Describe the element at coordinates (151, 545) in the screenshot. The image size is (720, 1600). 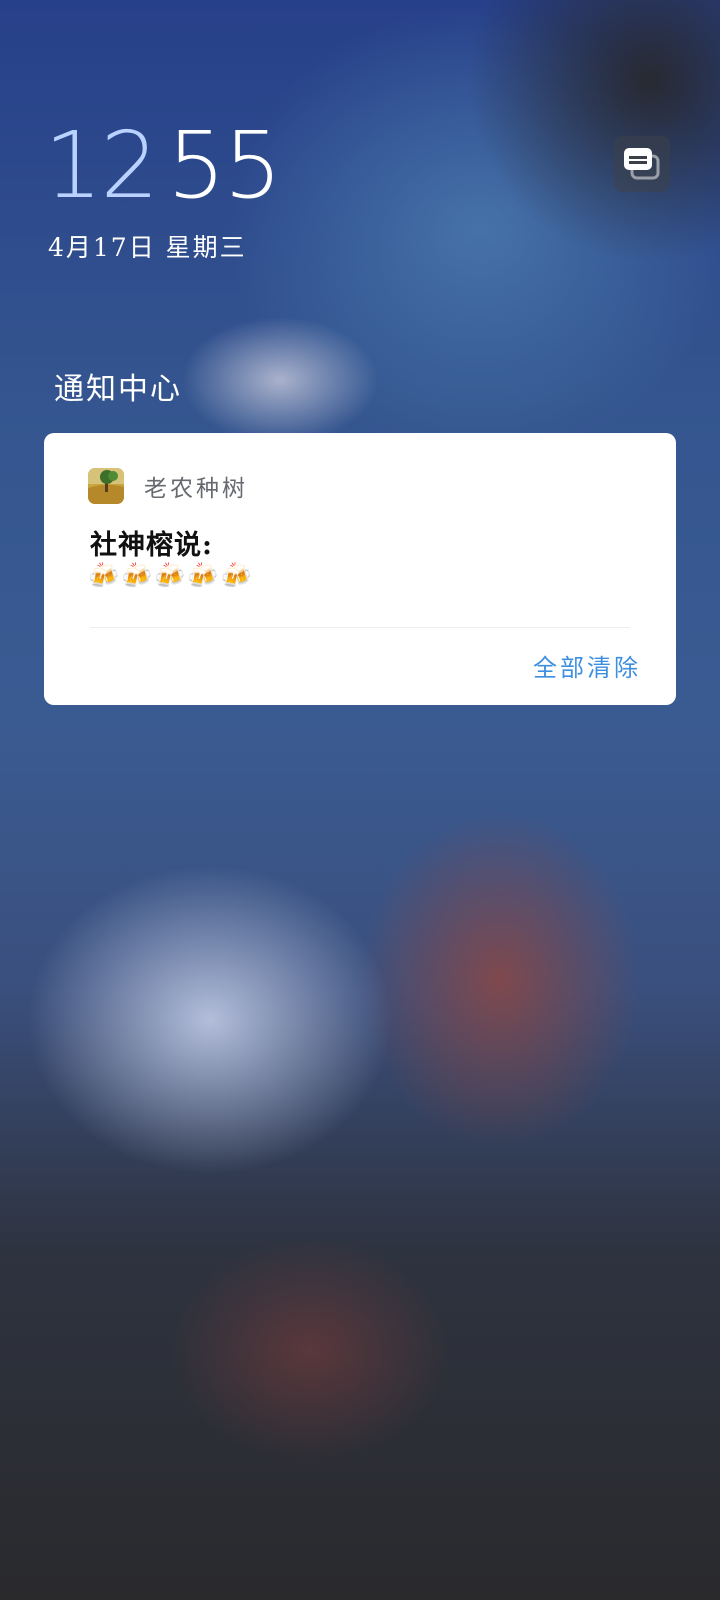
I see `notification-title: 社神榕说:` at that location.